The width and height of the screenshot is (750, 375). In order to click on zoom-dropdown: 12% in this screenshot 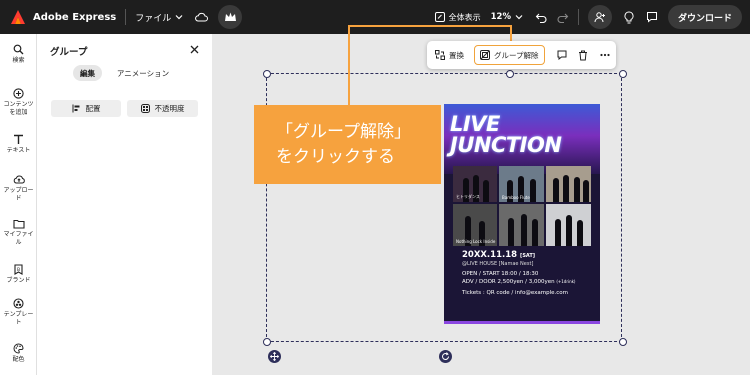, I will do `click(507, 17)`.